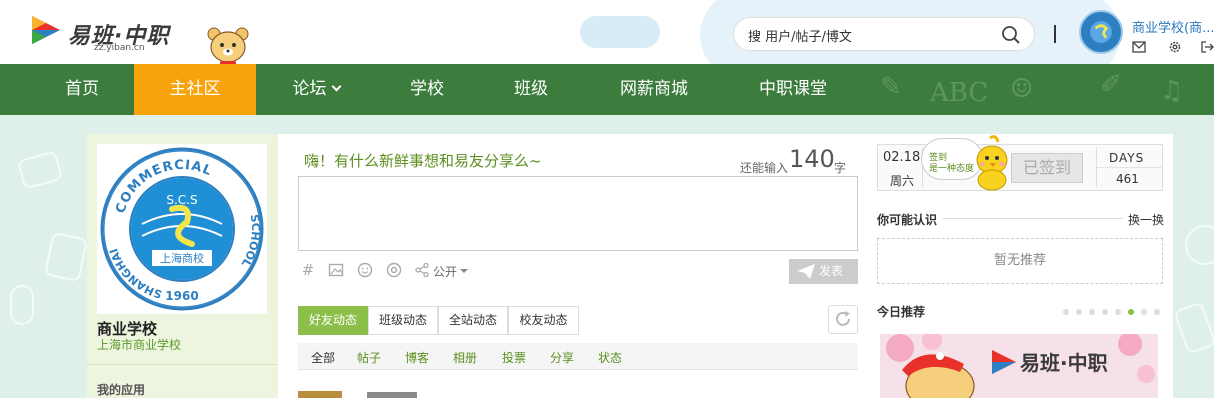  Describe the element at coordinates (465, 357) in the screenshot. I see `filter-albums: 相册` at that location.